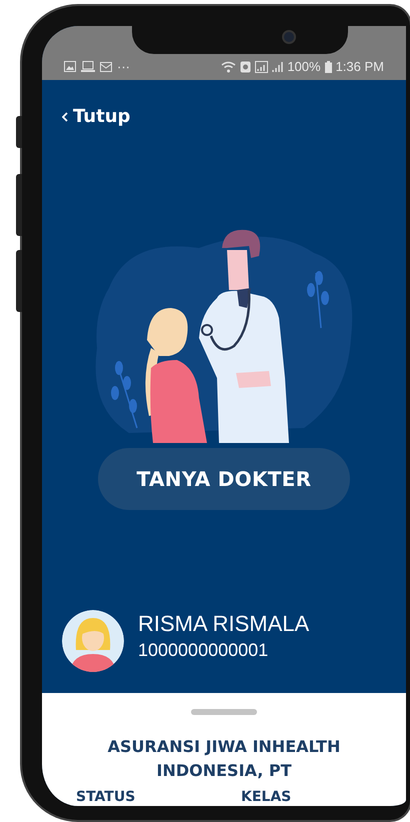 The image size is (410, 822). What do you see at coordinates (360, 66) in the screenshot?
I see `clock-time: 1:36 PM` at bounding box center [360, 66].